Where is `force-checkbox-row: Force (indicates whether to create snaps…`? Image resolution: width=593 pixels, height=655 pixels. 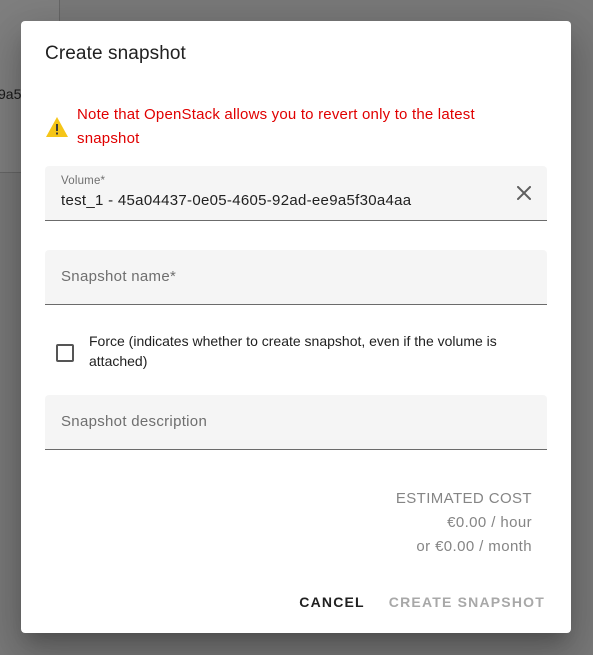
force-checkbox-row: Force (indicates whether to create snaps… is located at coordinates (296, 353).